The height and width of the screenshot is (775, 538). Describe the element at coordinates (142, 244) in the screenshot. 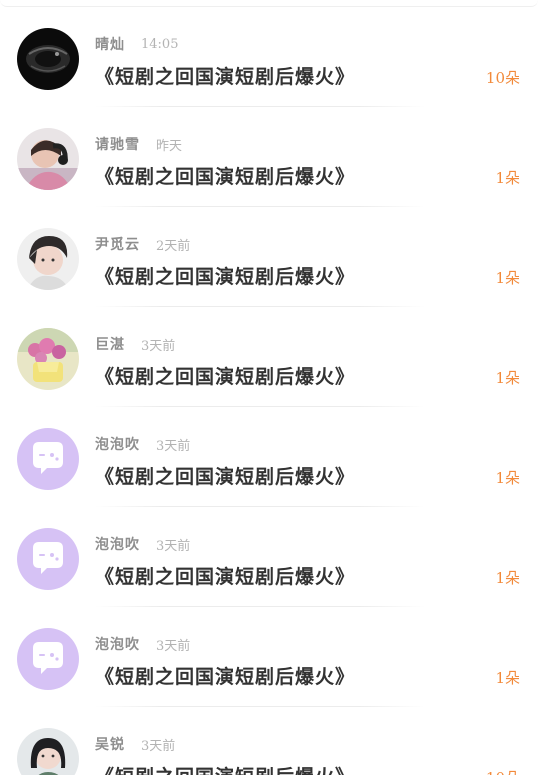

I see `comment-meta: 尹觅云 2天前` at that location.